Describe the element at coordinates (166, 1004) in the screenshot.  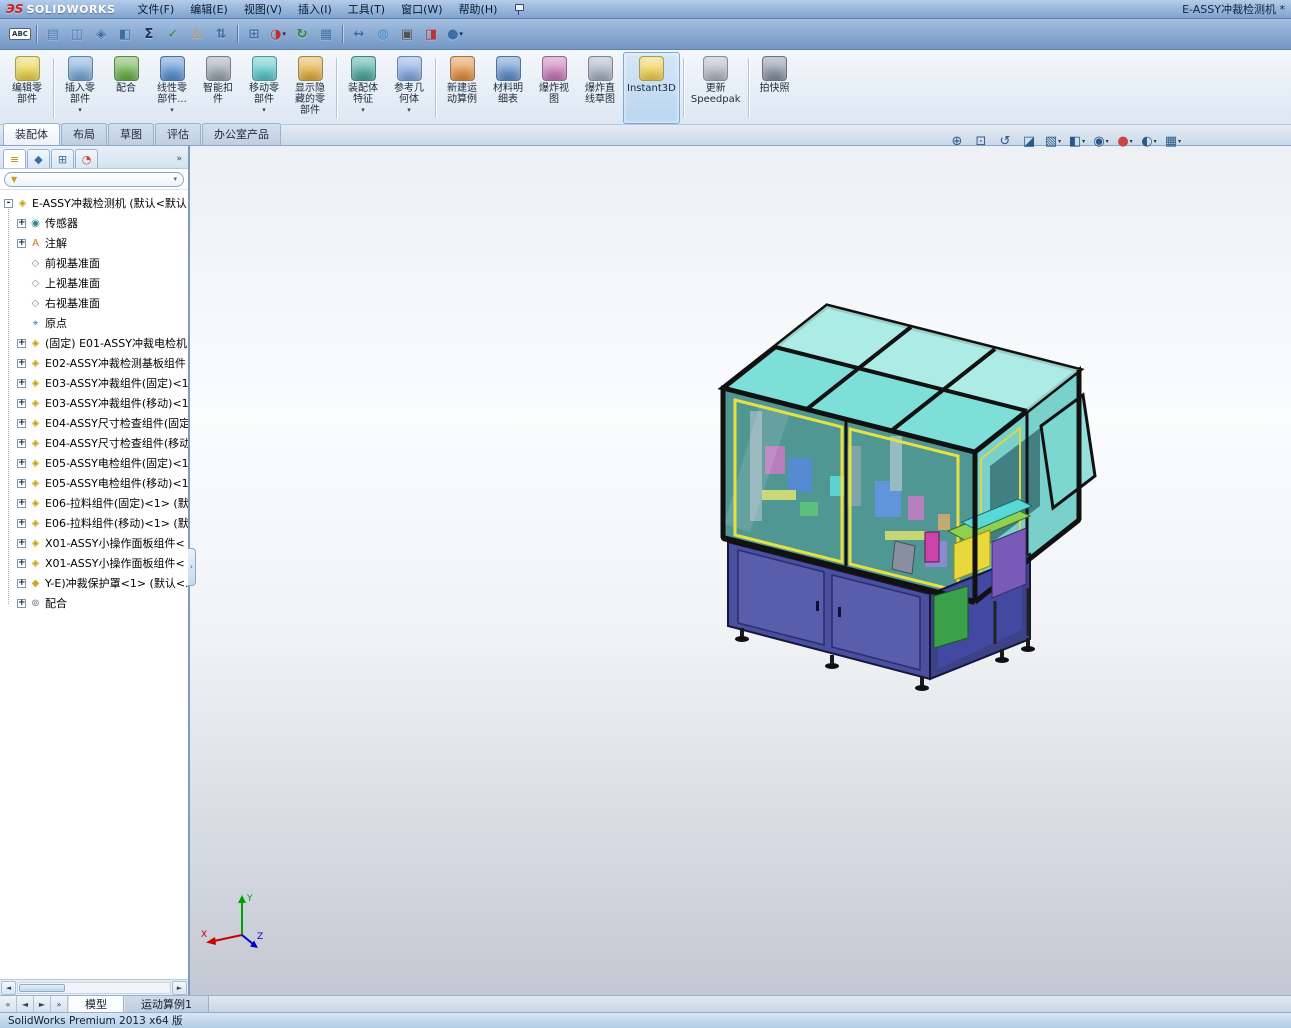
I see `document-tab: 运动算例1` at that location.